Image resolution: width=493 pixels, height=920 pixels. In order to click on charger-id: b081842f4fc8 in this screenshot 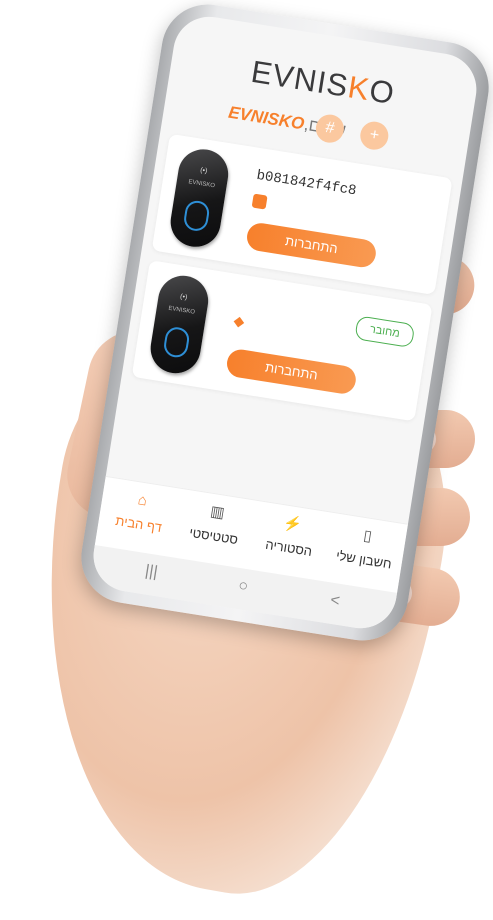, I will do `click(306, 183)`.